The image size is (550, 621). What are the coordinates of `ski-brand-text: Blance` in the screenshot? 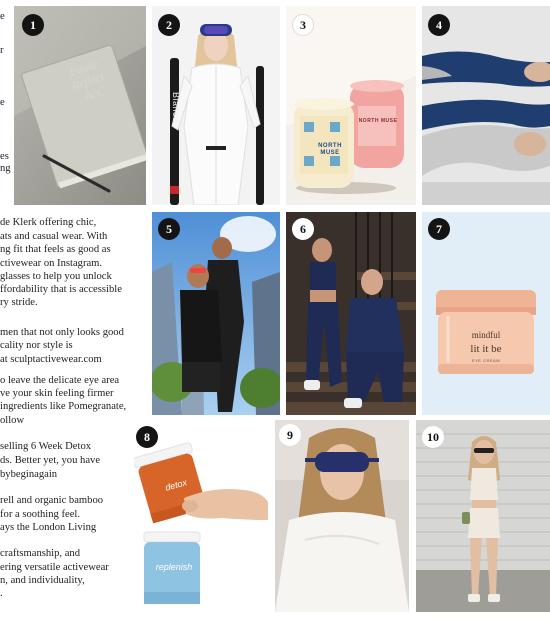 It's located at (176, 107).